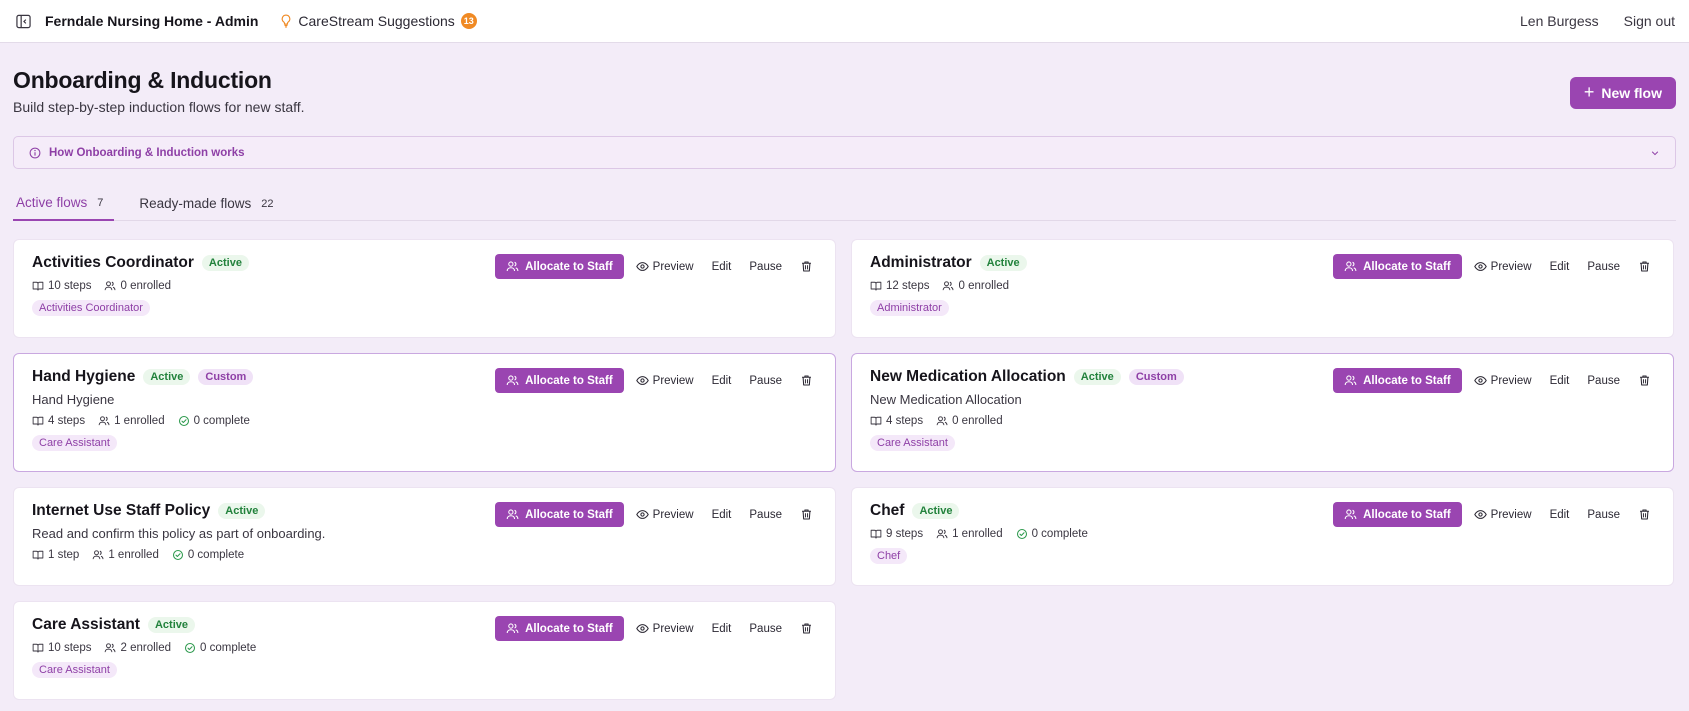 The image size is (1689, 711). What do you see at coordinates (73, 399) in the screenshot?
I see `flow-description: Hand Hygiene` at bounding box center [73, 399].